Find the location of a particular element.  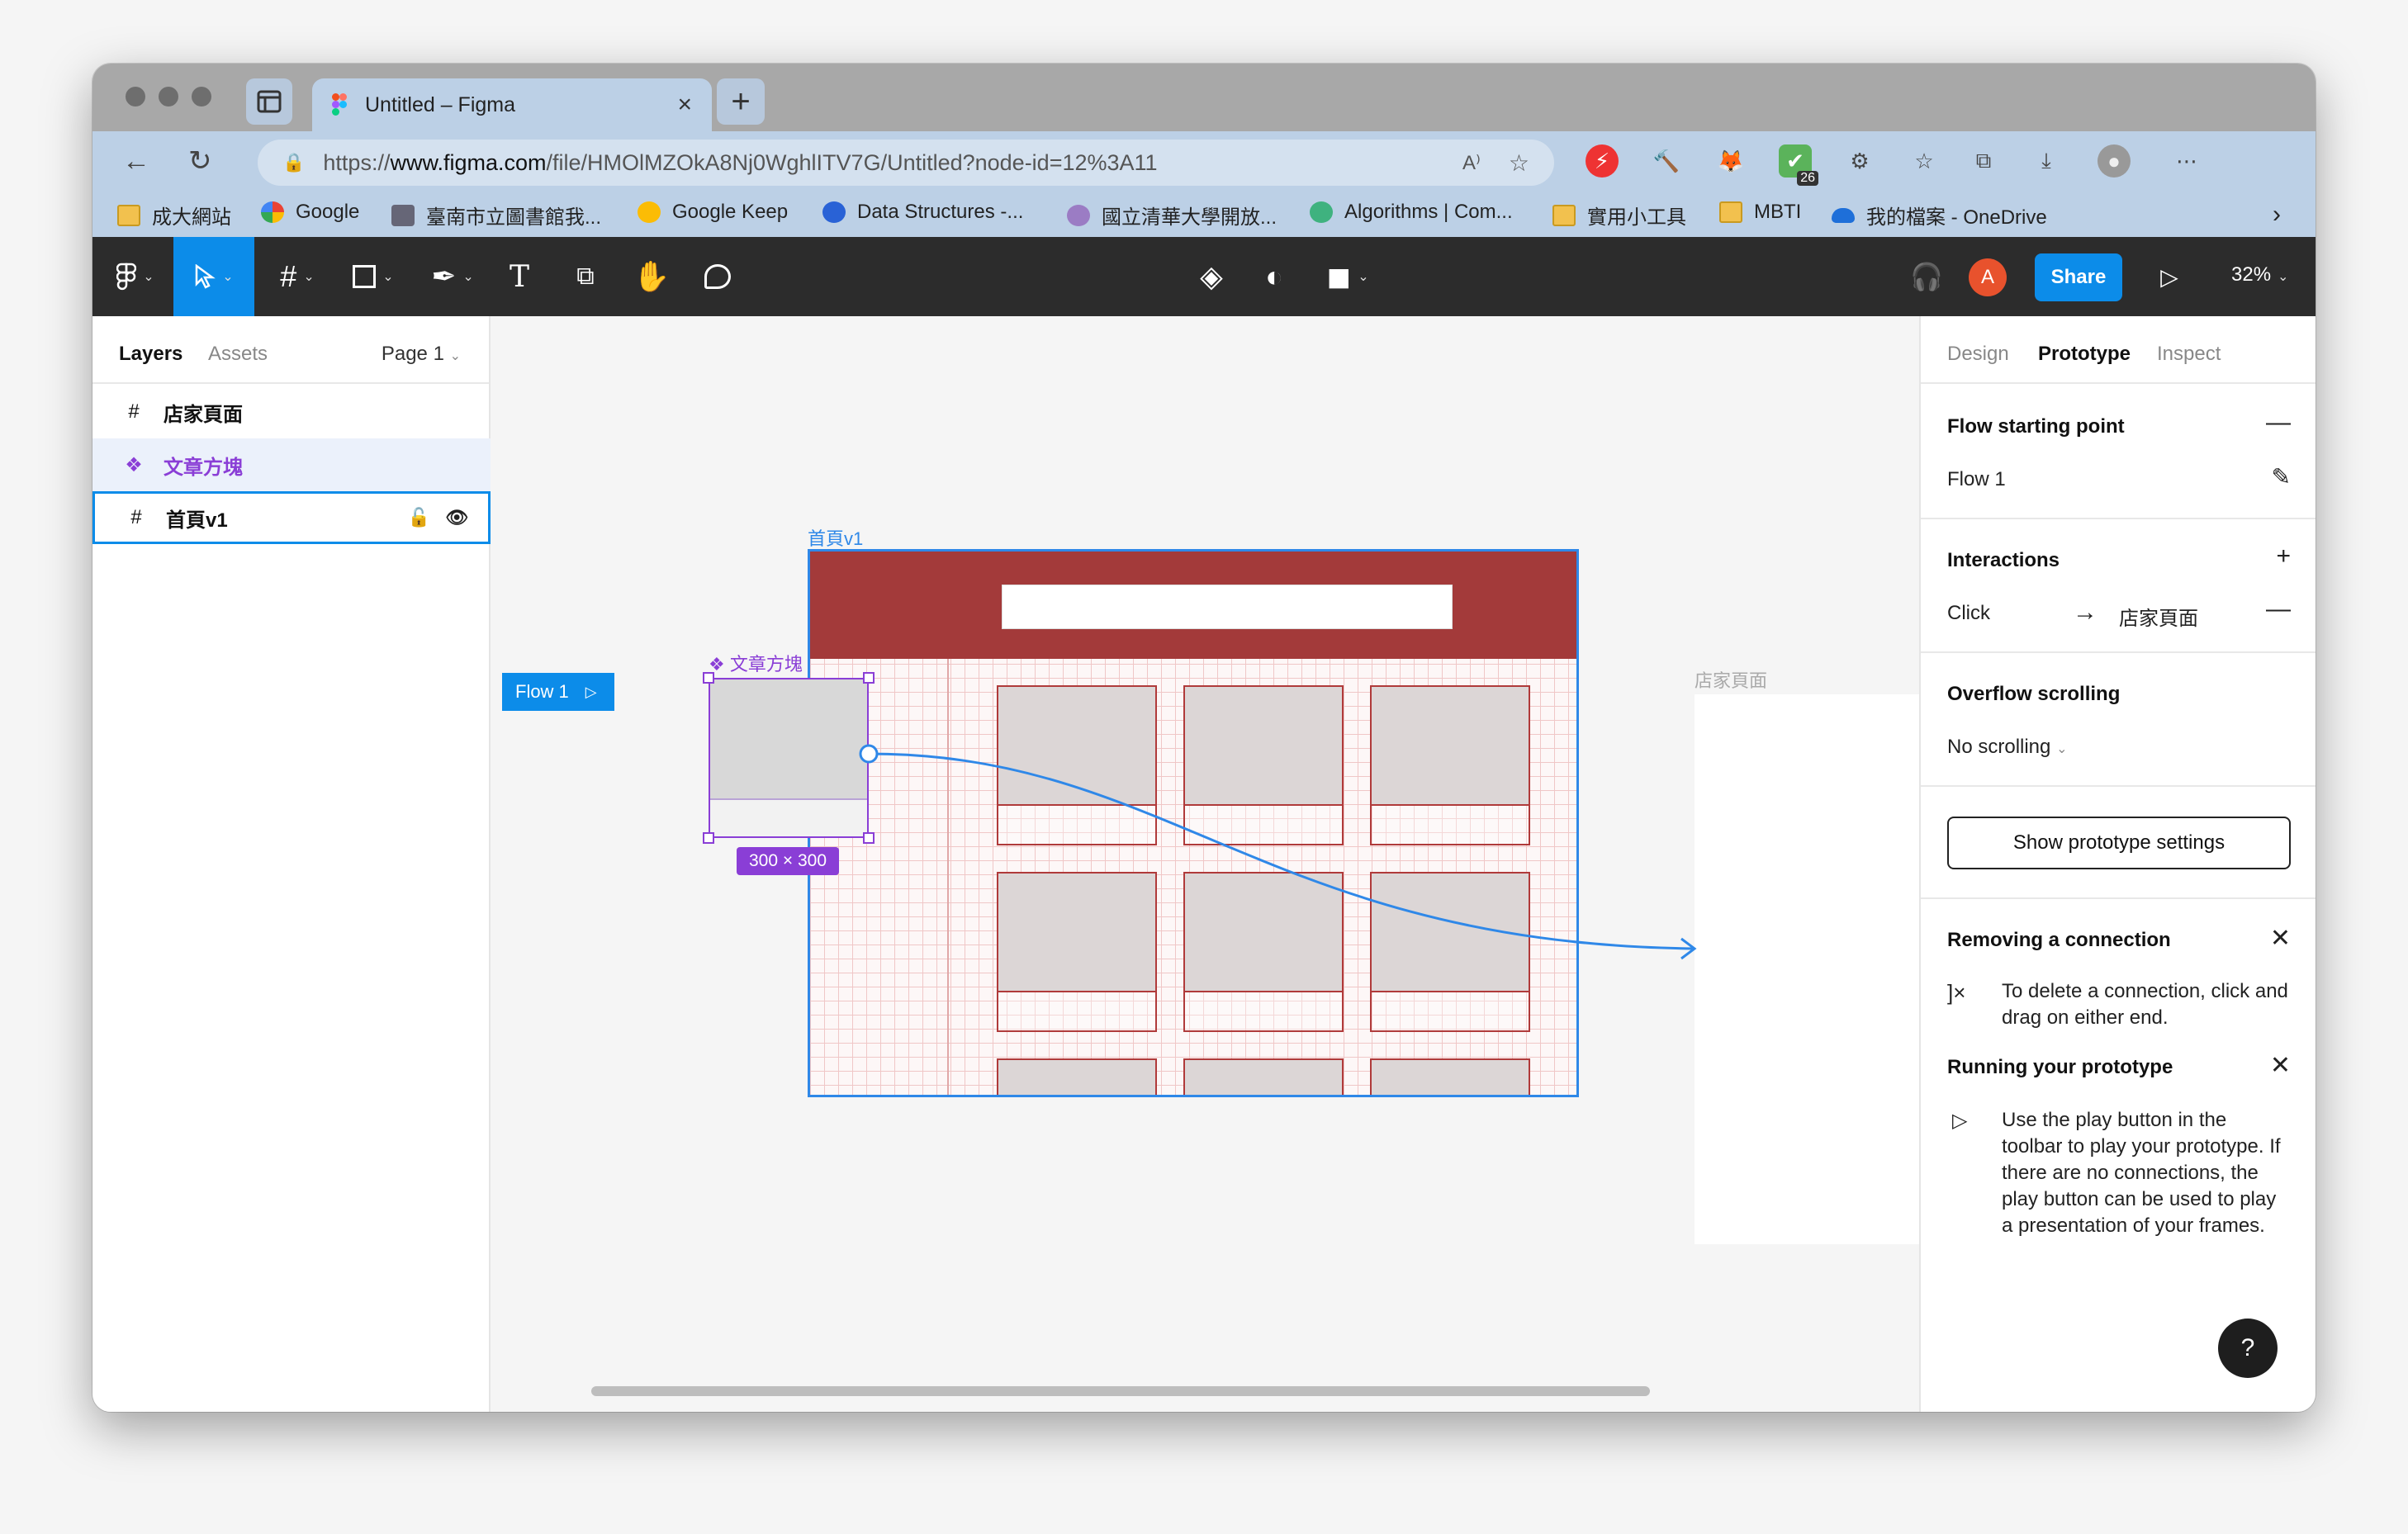

interaction-destination: 店家頁面 is located at coordinates (2158, 616).